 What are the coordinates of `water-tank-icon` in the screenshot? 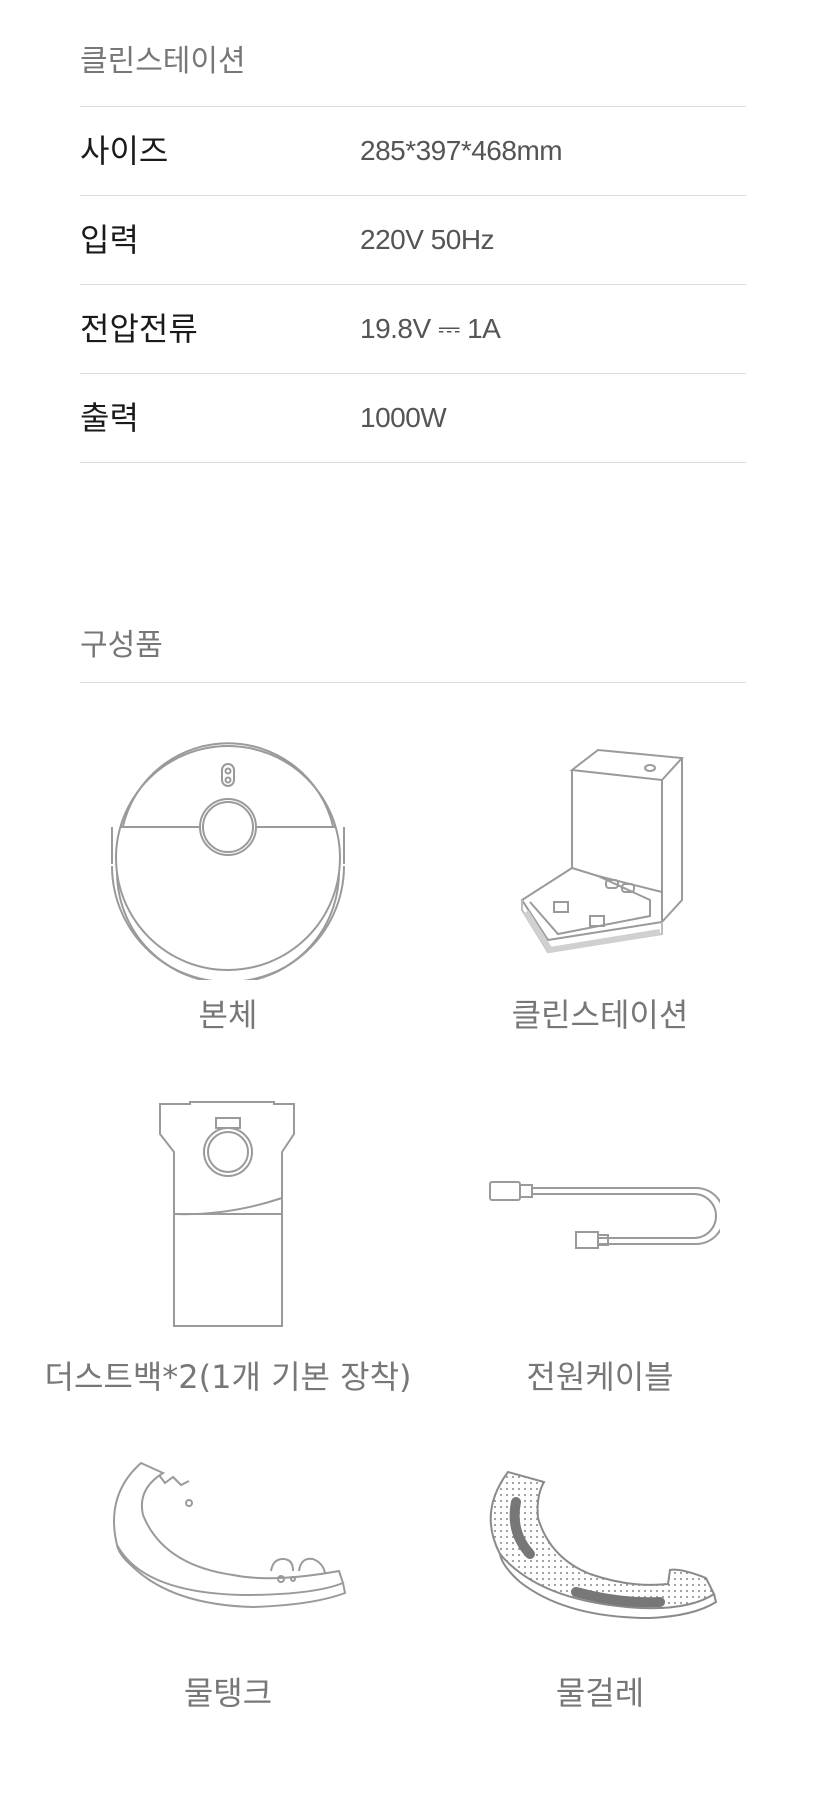 It's located at (230, 1535).